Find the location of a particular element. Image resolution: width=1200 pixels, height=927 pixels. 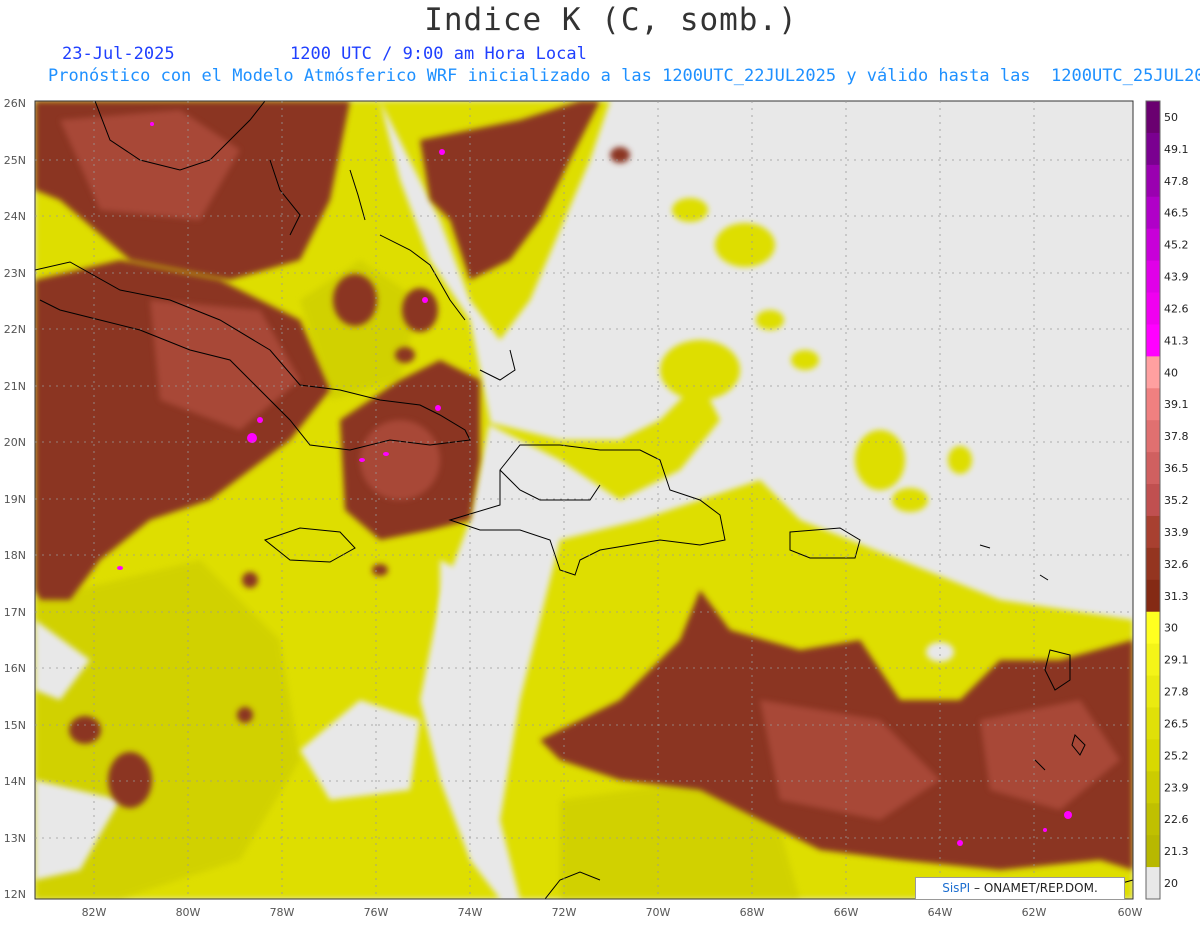

lat-tick: 13N is located at coordinates (15, 838).